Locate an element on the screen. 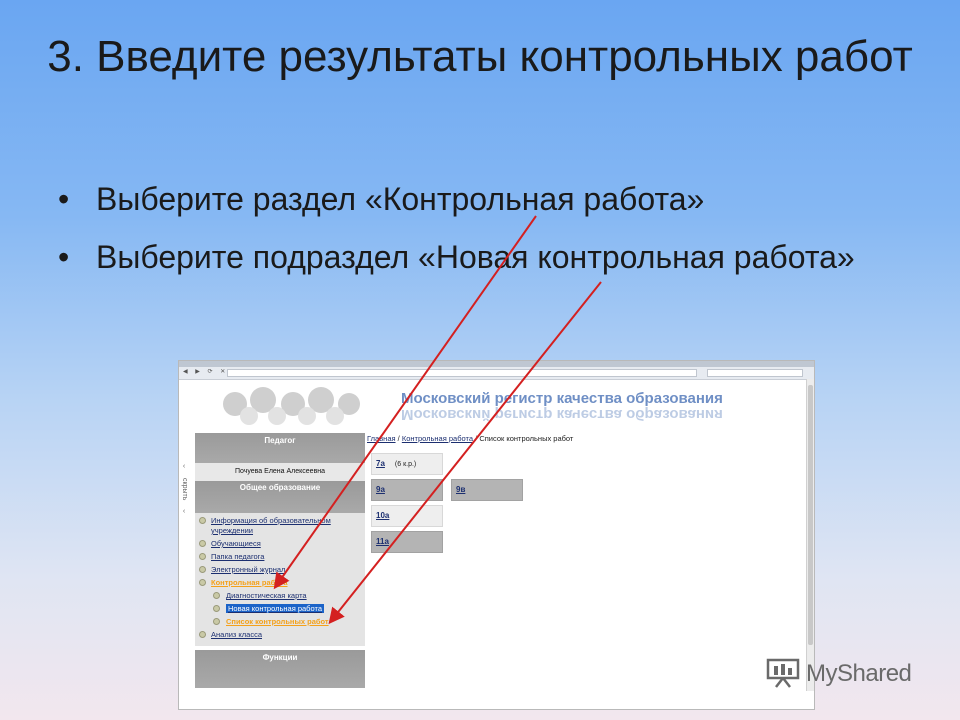  class-name: 11а is located at coordinates (382, 541).